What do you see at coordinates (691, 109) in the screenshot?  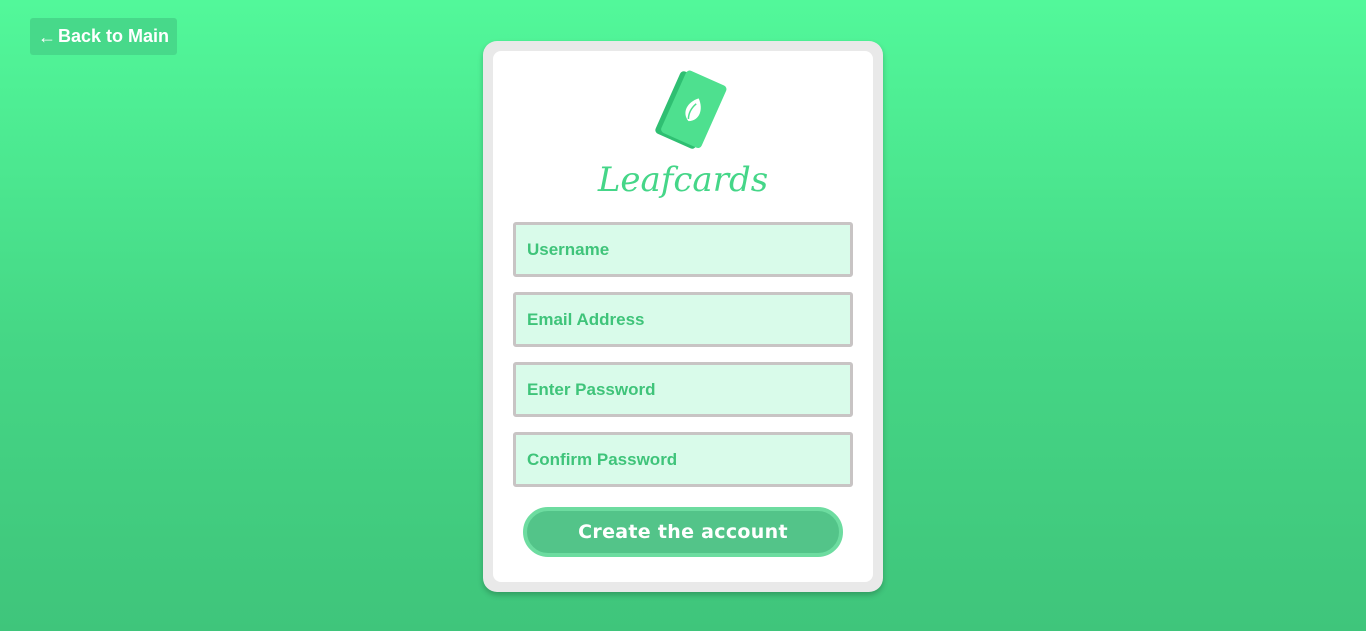 I see `leaf-card-logo-icon` at bounding box center [691, 109].